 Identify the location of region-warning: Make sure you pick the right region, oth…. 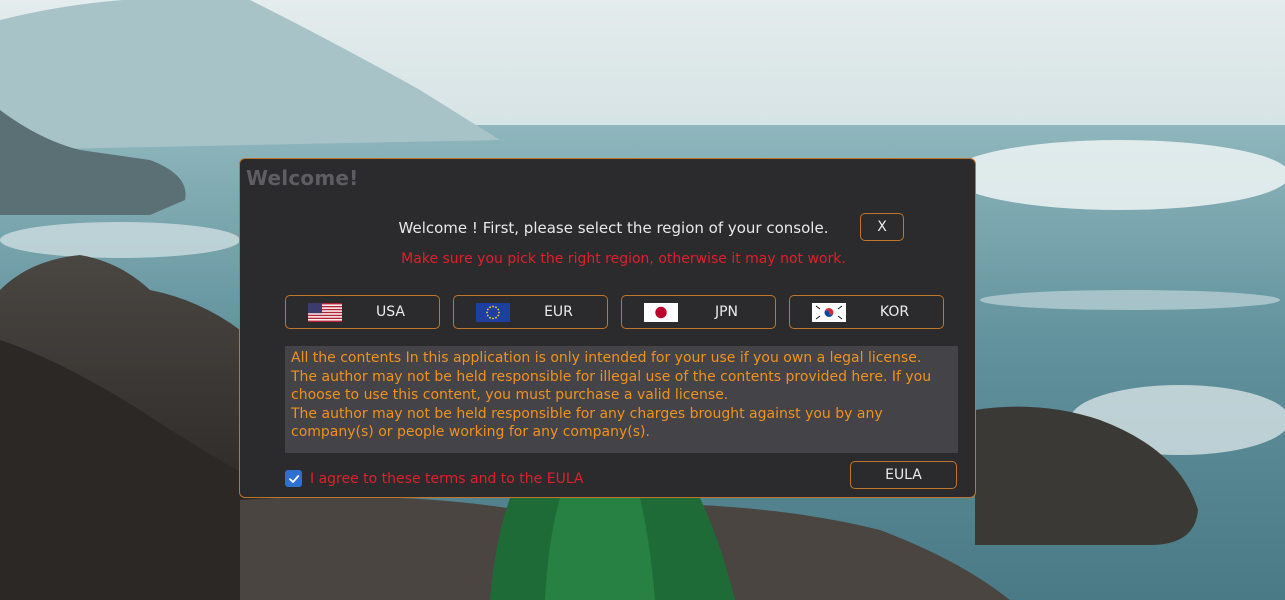
(623, 259).